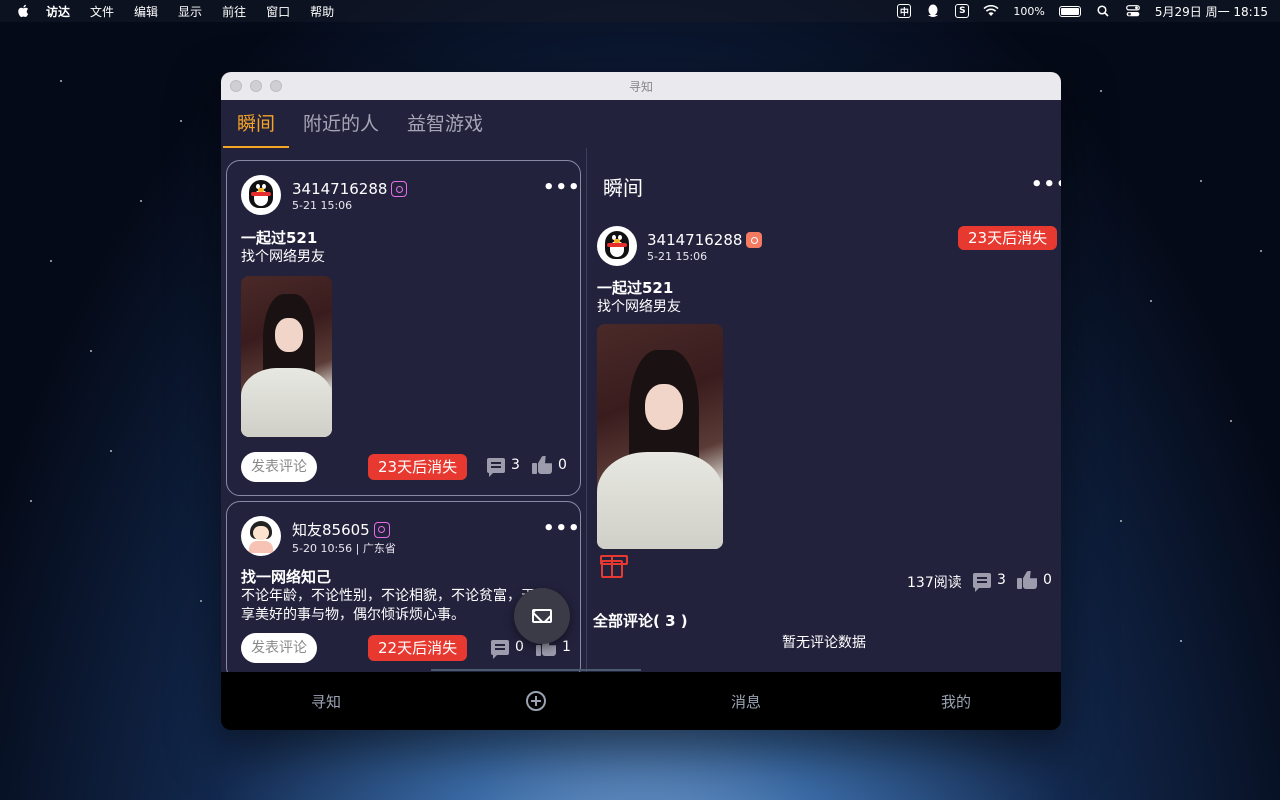 Image resolution: width=1280 pixels, height=800 pixels. What do you see at coordinates (904, 11) in the screenshot?
I see `input-method-icon: 中` at bounding box center [904, 11].